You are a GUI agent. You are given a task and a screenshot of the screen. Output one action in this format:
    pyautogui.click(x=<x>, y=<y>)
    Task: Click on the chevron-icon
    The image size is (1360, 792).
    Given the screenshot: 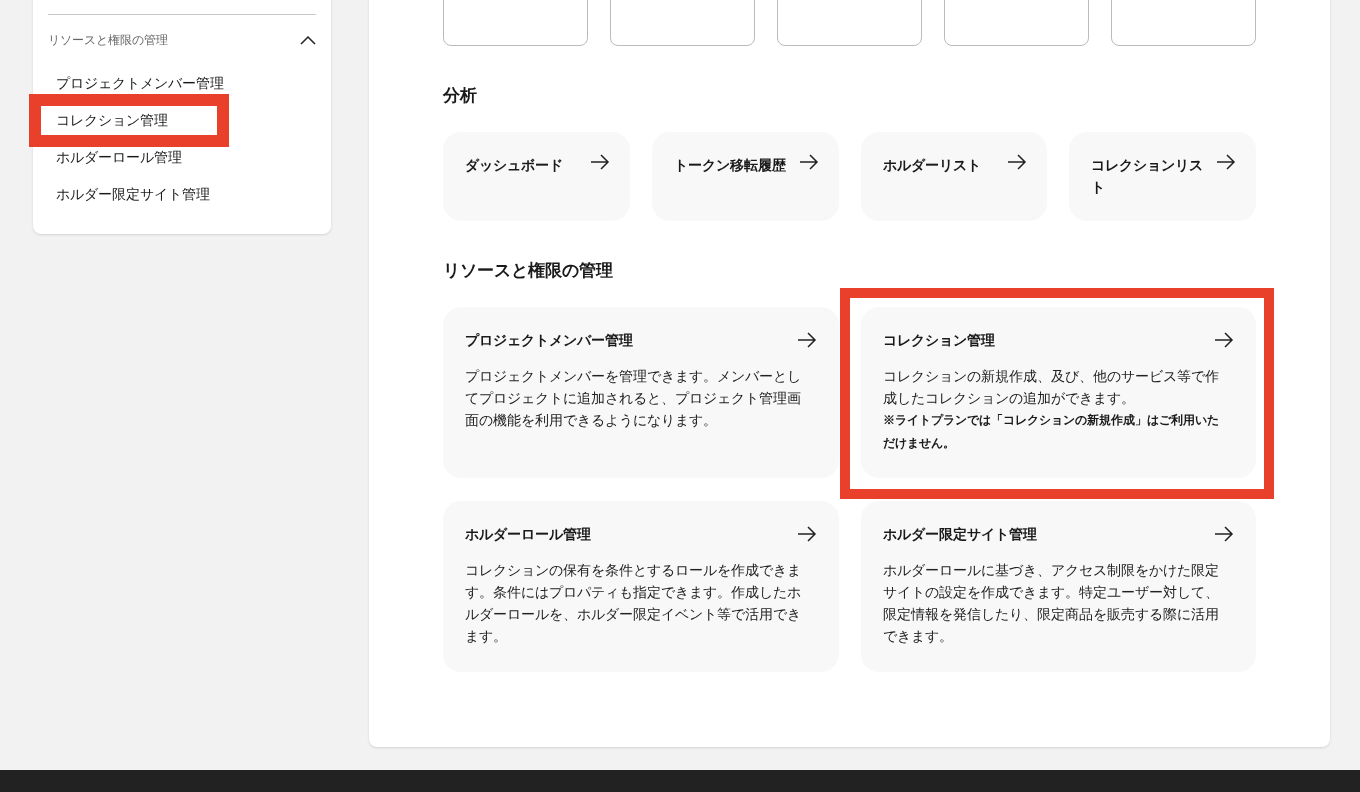 What is the action you would take?
    pyautogui.click(x=308, y=40)
    